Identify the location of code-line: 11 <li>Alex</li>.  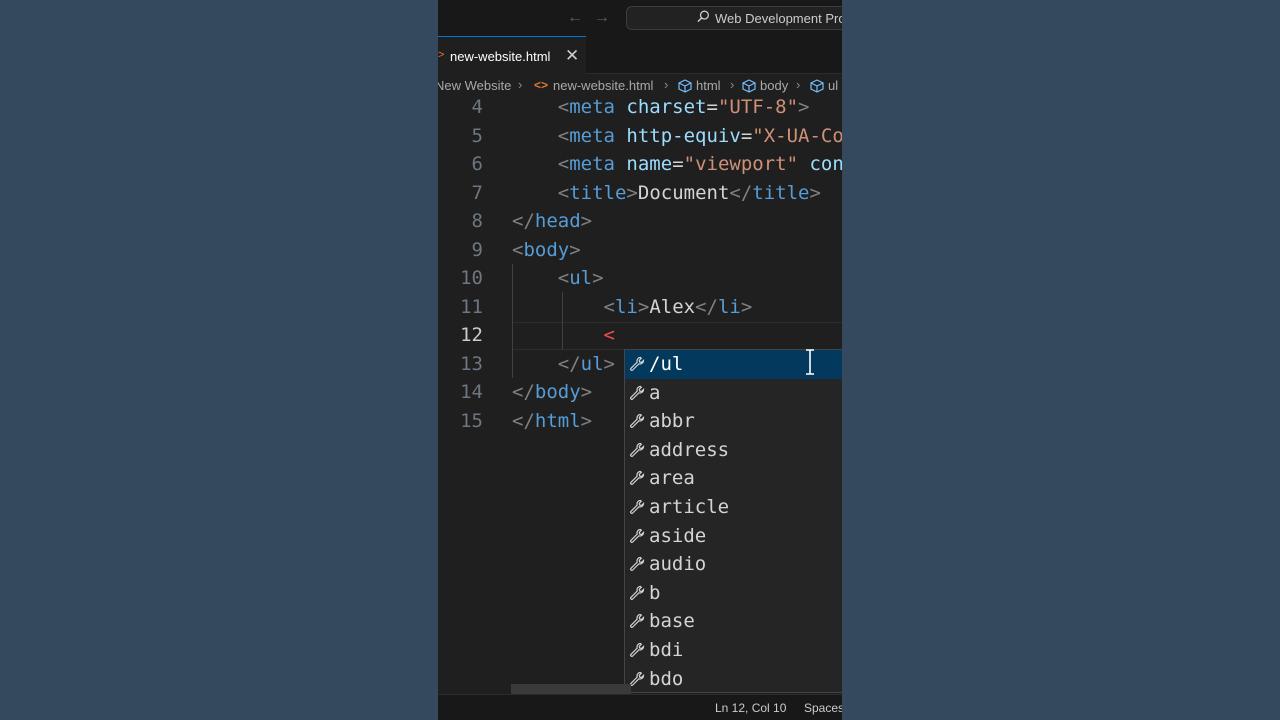
(640, 307).